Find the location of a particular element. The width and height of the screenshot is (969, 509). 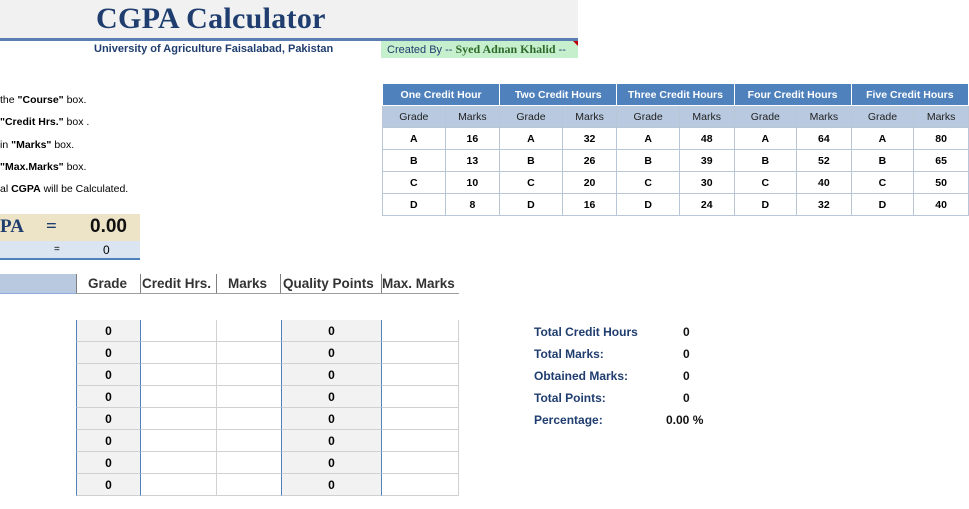

instruction-line: "Credit Hrs." box . is located at coordinates (44, 122).